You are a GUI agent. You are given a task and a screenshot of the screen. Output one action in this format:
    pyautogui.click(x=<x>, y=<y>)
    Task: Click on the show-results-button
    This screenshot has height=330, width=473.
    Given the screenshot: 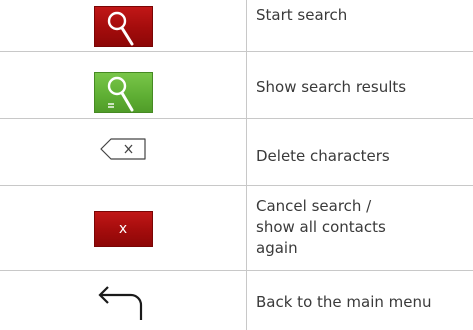 What is the action you would take?
    pyautogui.click(x=123, y=92)
    